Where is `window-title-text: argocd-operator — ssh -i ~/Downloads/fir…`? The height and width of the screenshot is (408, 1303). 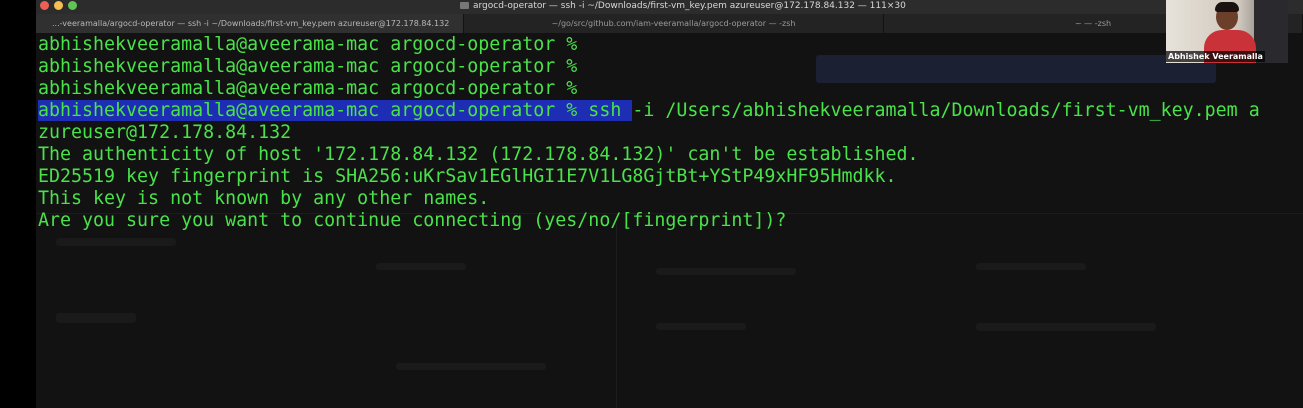 window-title-text: argocd-operator — ssh -i ~/Downloads/fir… is located at coordinates (689, 6).